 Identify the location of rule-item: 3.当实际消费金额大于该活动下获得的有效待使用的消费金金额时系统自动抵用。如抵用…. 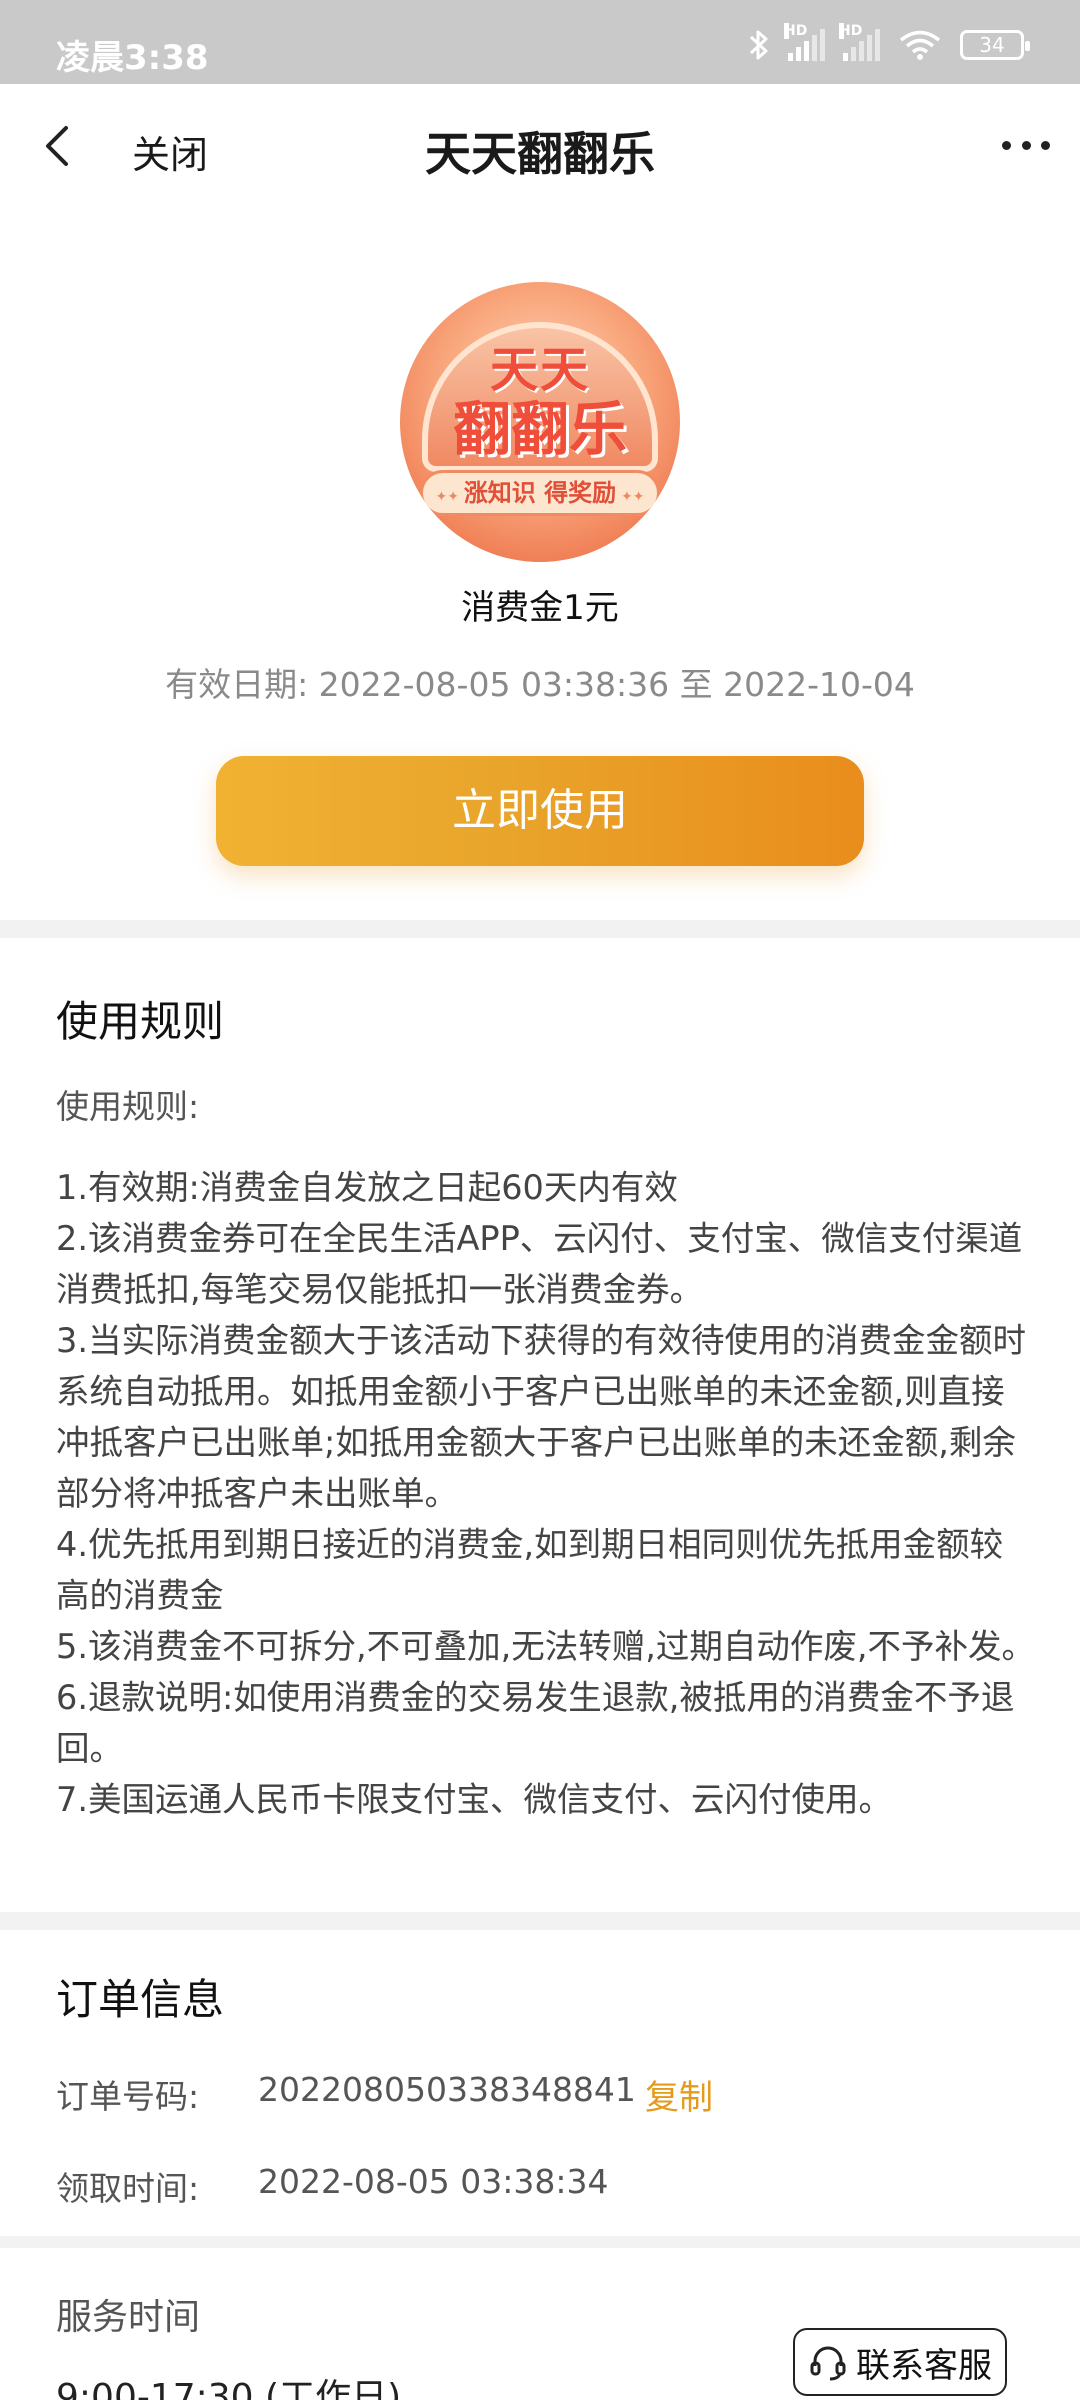
(541, 1417).